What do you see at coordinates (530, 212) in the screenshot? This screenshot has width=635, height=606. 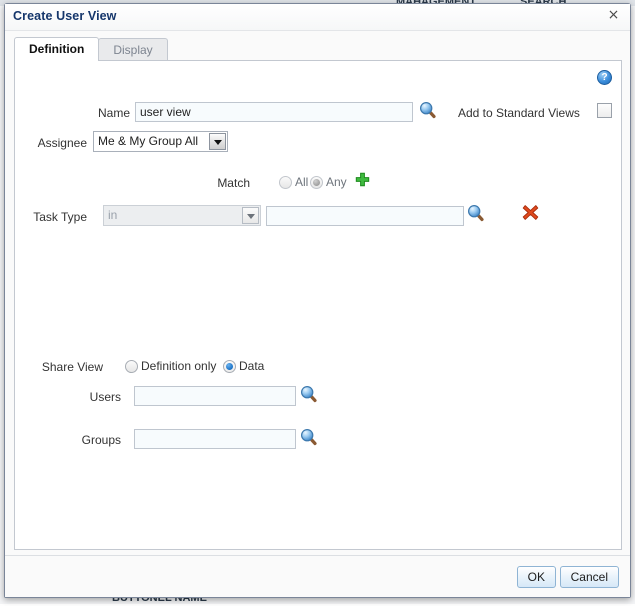 I see `delete-icon` at bounding box center [530, 212].